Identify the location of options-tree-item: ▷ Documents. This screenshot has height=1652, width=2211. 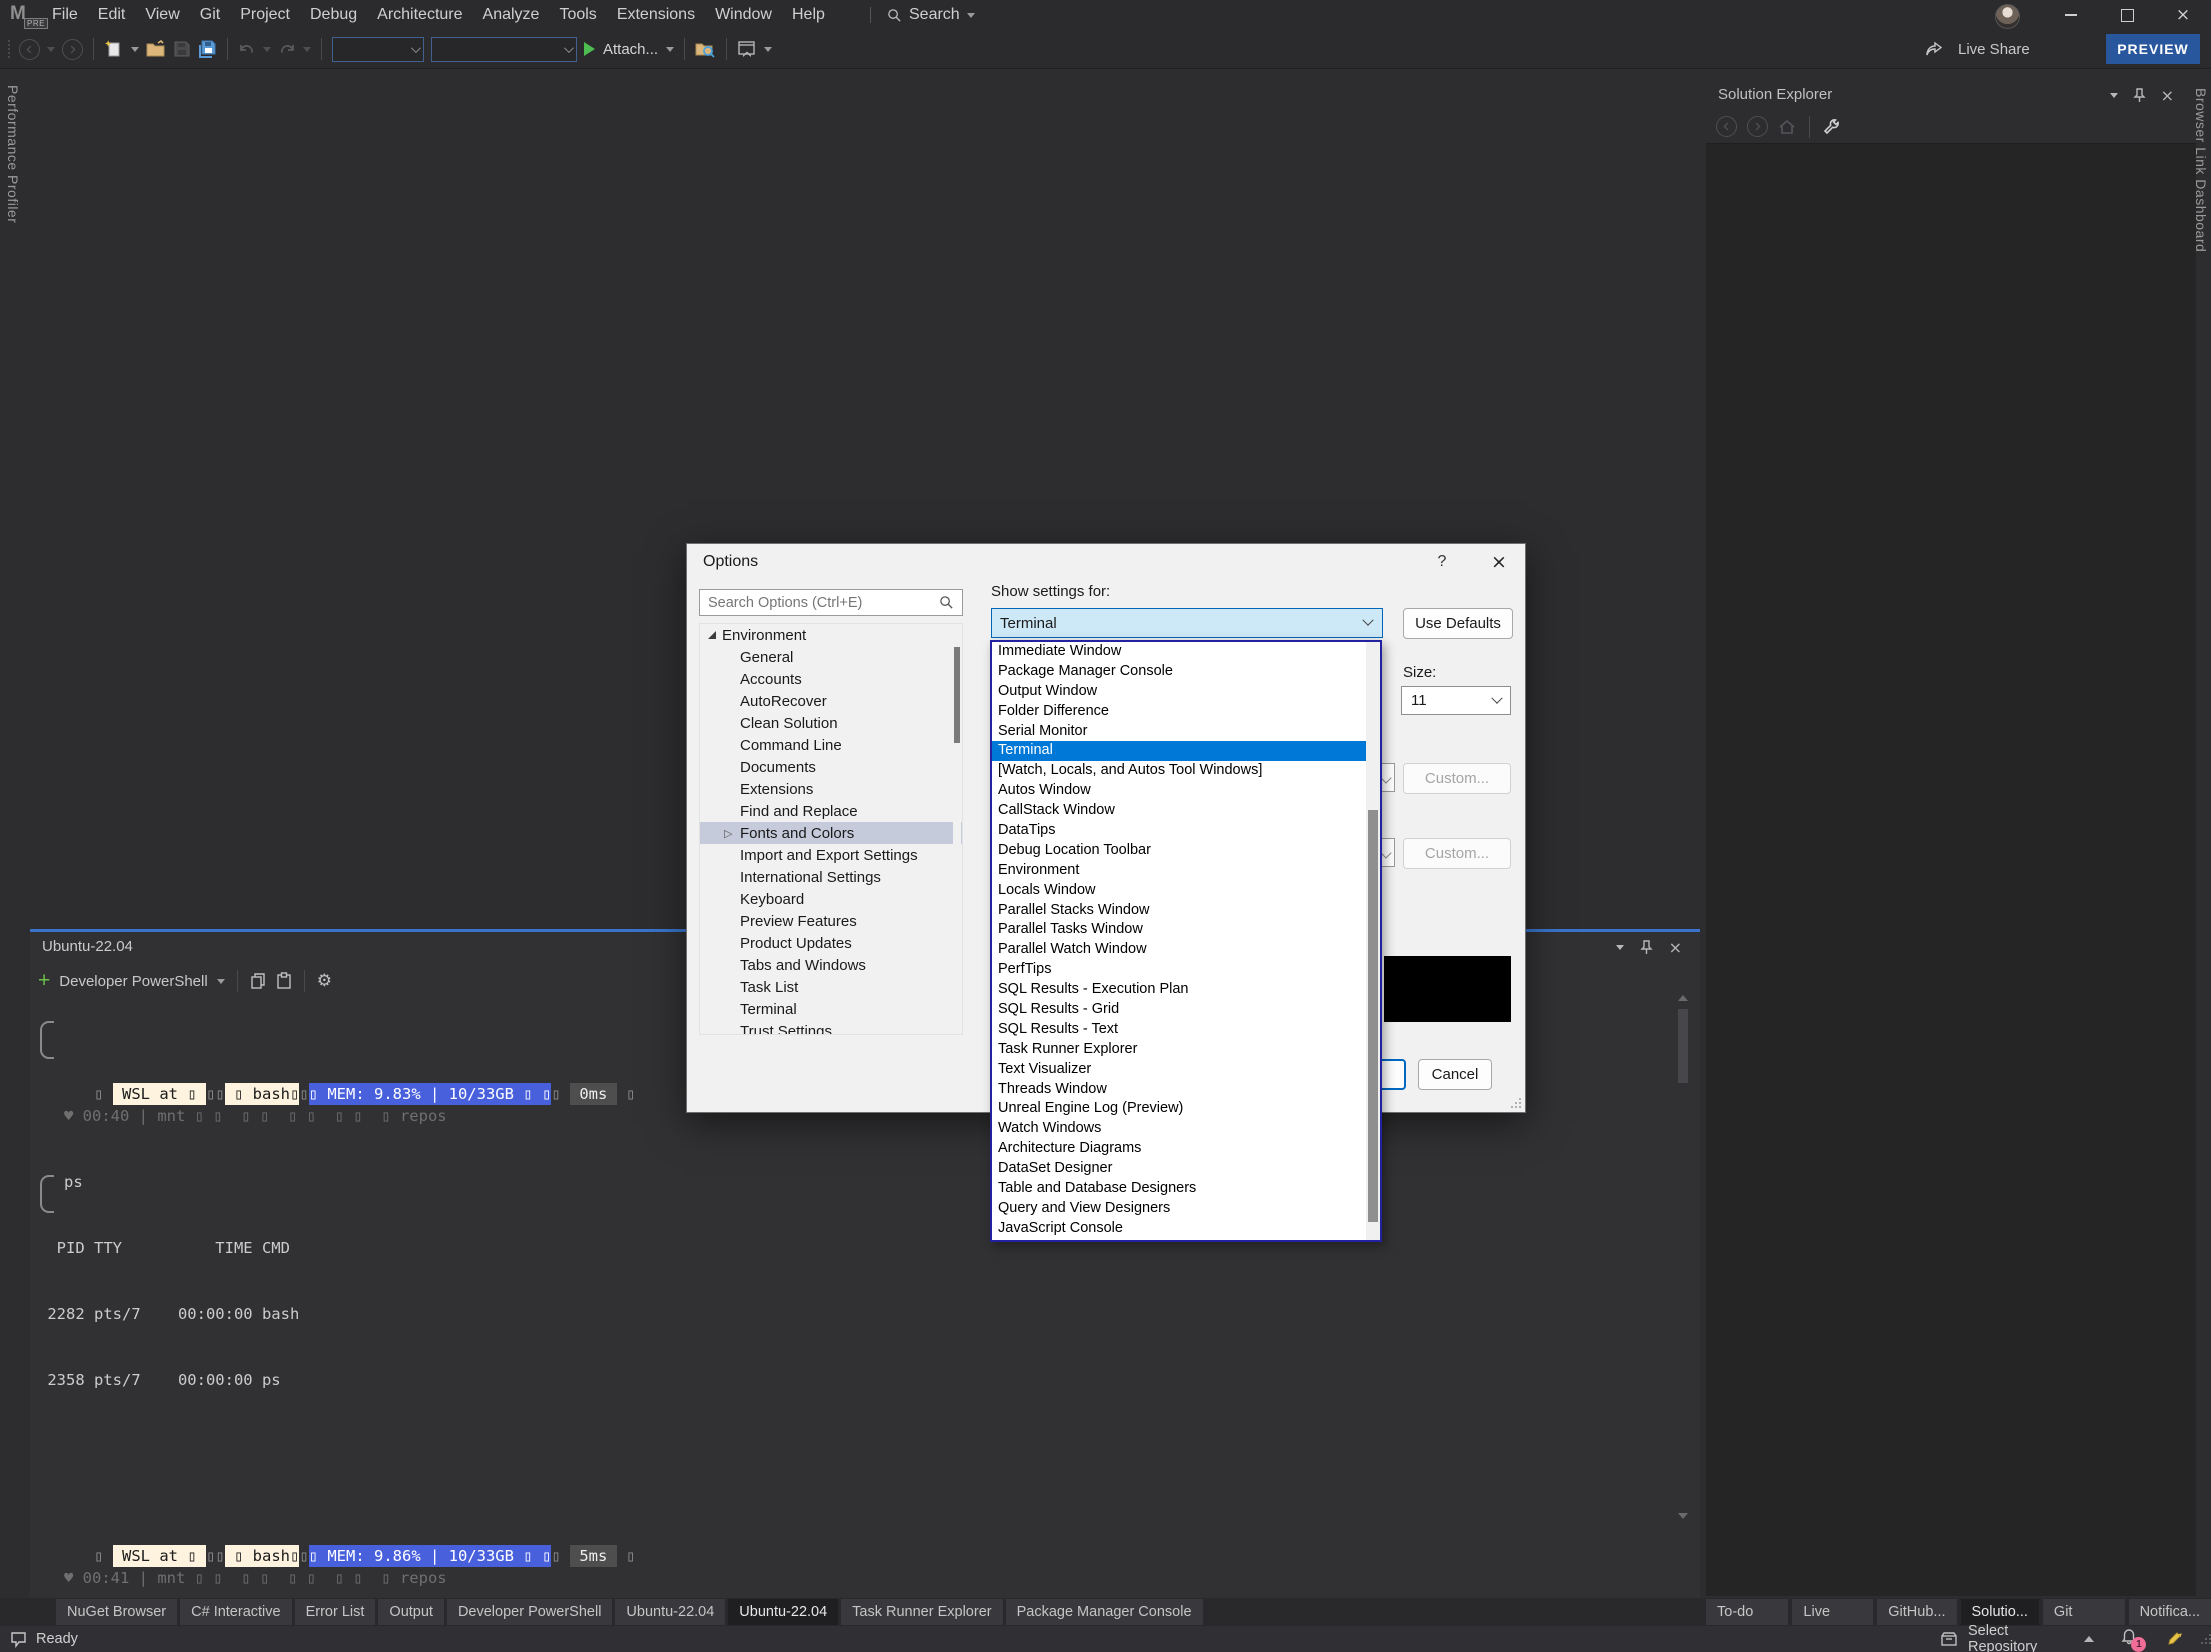
(831, 767).